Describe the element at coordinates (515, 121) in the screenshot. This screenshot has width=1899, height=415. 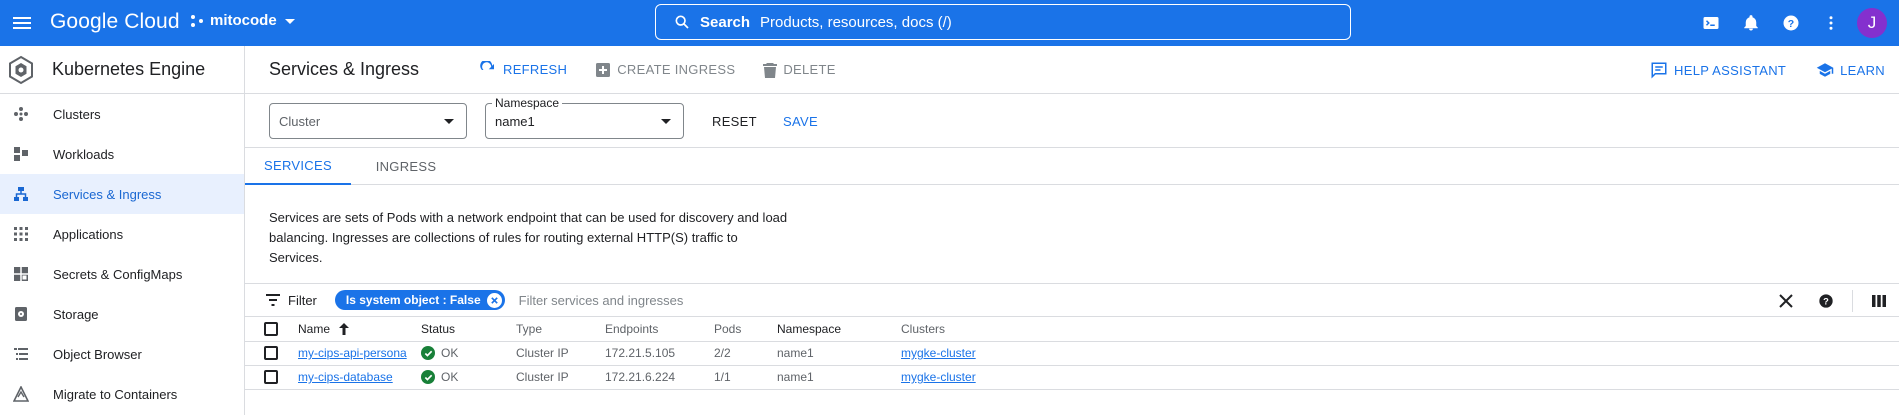
I see `namespace-value: name1` at that location.